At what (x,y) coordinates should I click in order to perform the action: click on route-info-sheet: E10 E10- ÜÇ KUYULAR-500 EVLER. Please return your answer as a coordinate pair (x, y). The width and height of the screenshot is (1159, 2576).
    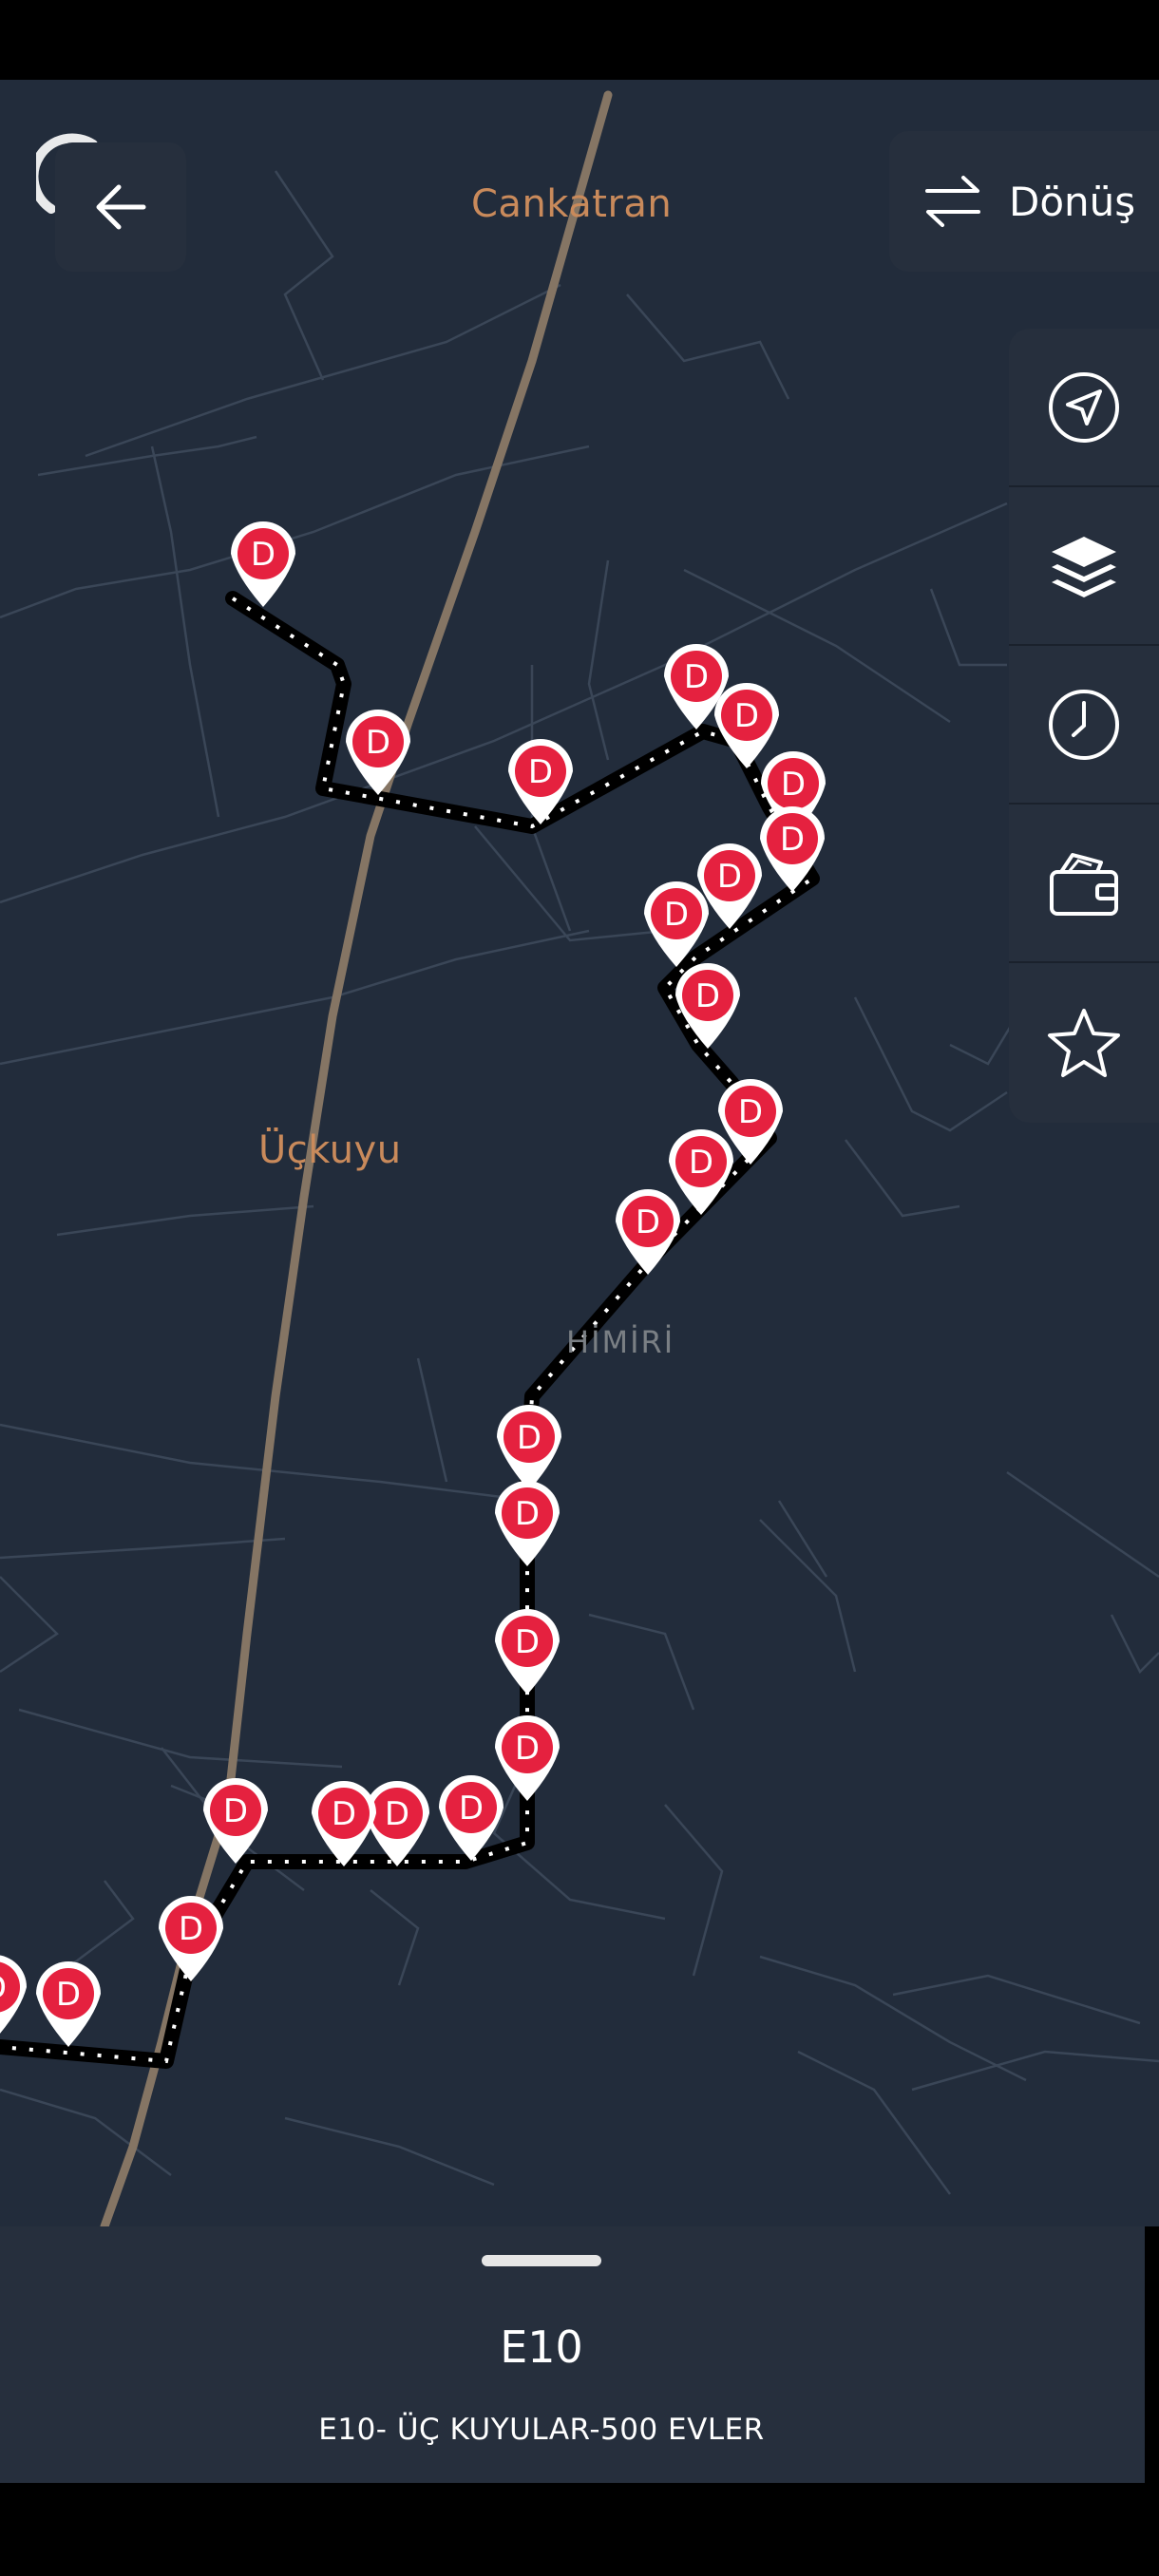
    Looking at the image, I should click on (572, 2354).